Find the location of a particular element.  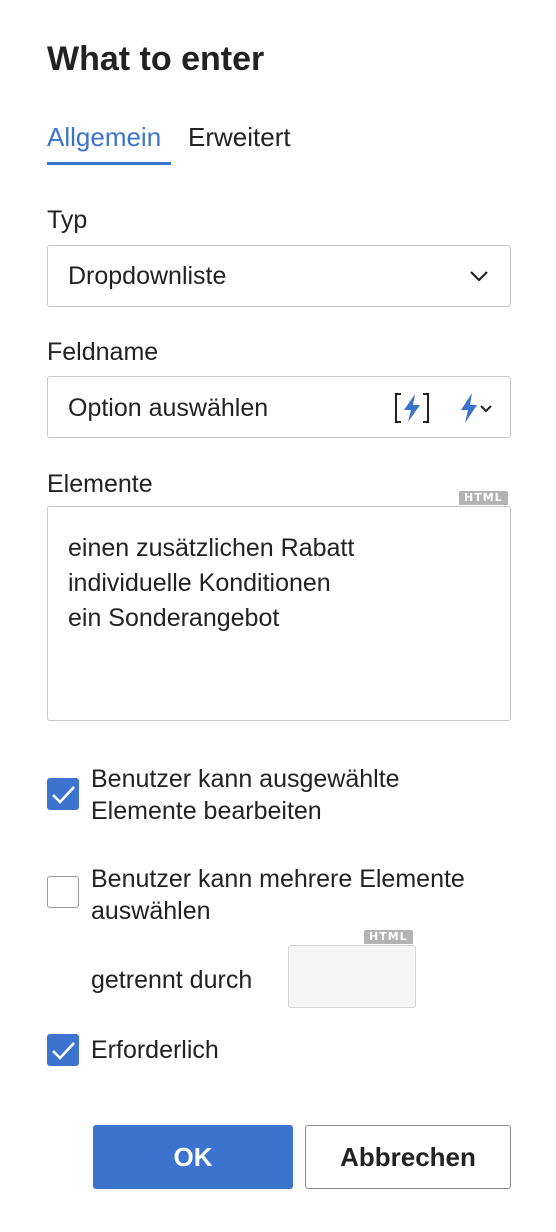

tab-bar: Allgemein Erweitert is located at coordinates (277, 144).